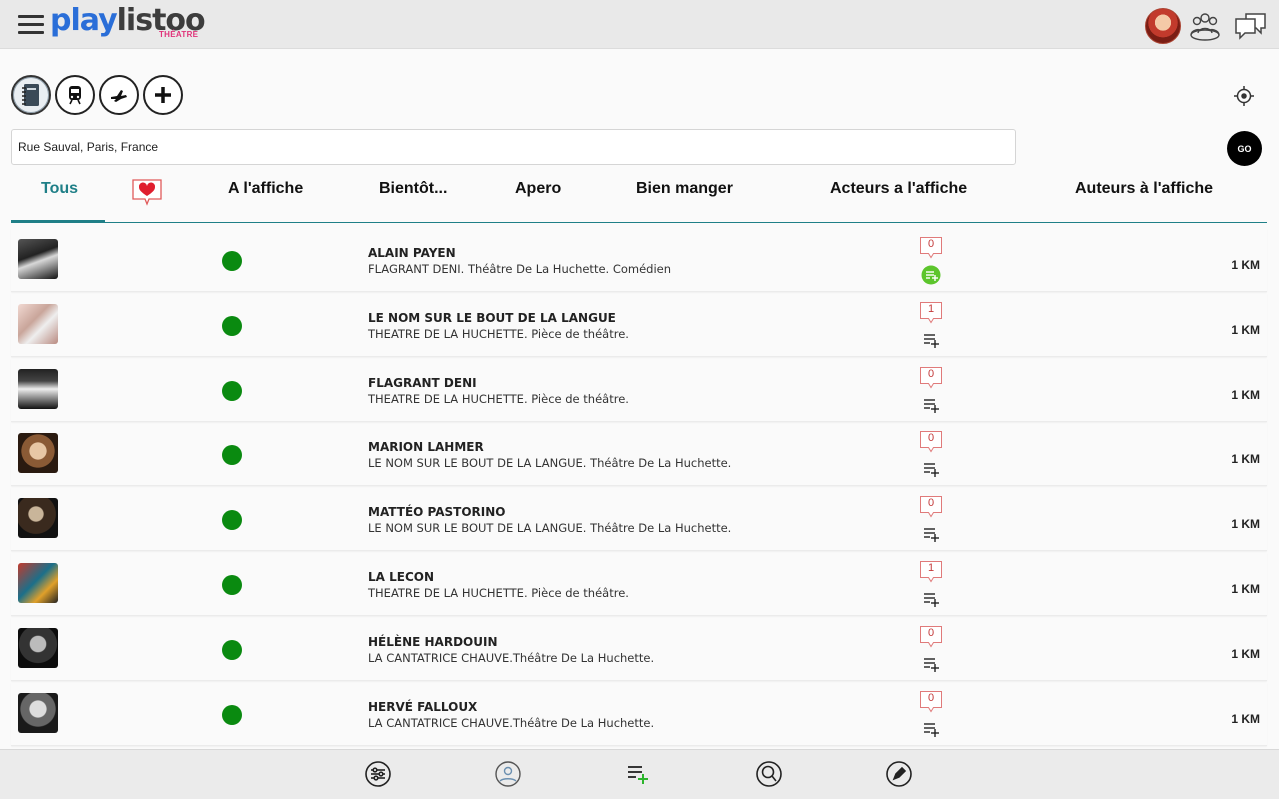  I want to click on add-button, so click(163, 95).